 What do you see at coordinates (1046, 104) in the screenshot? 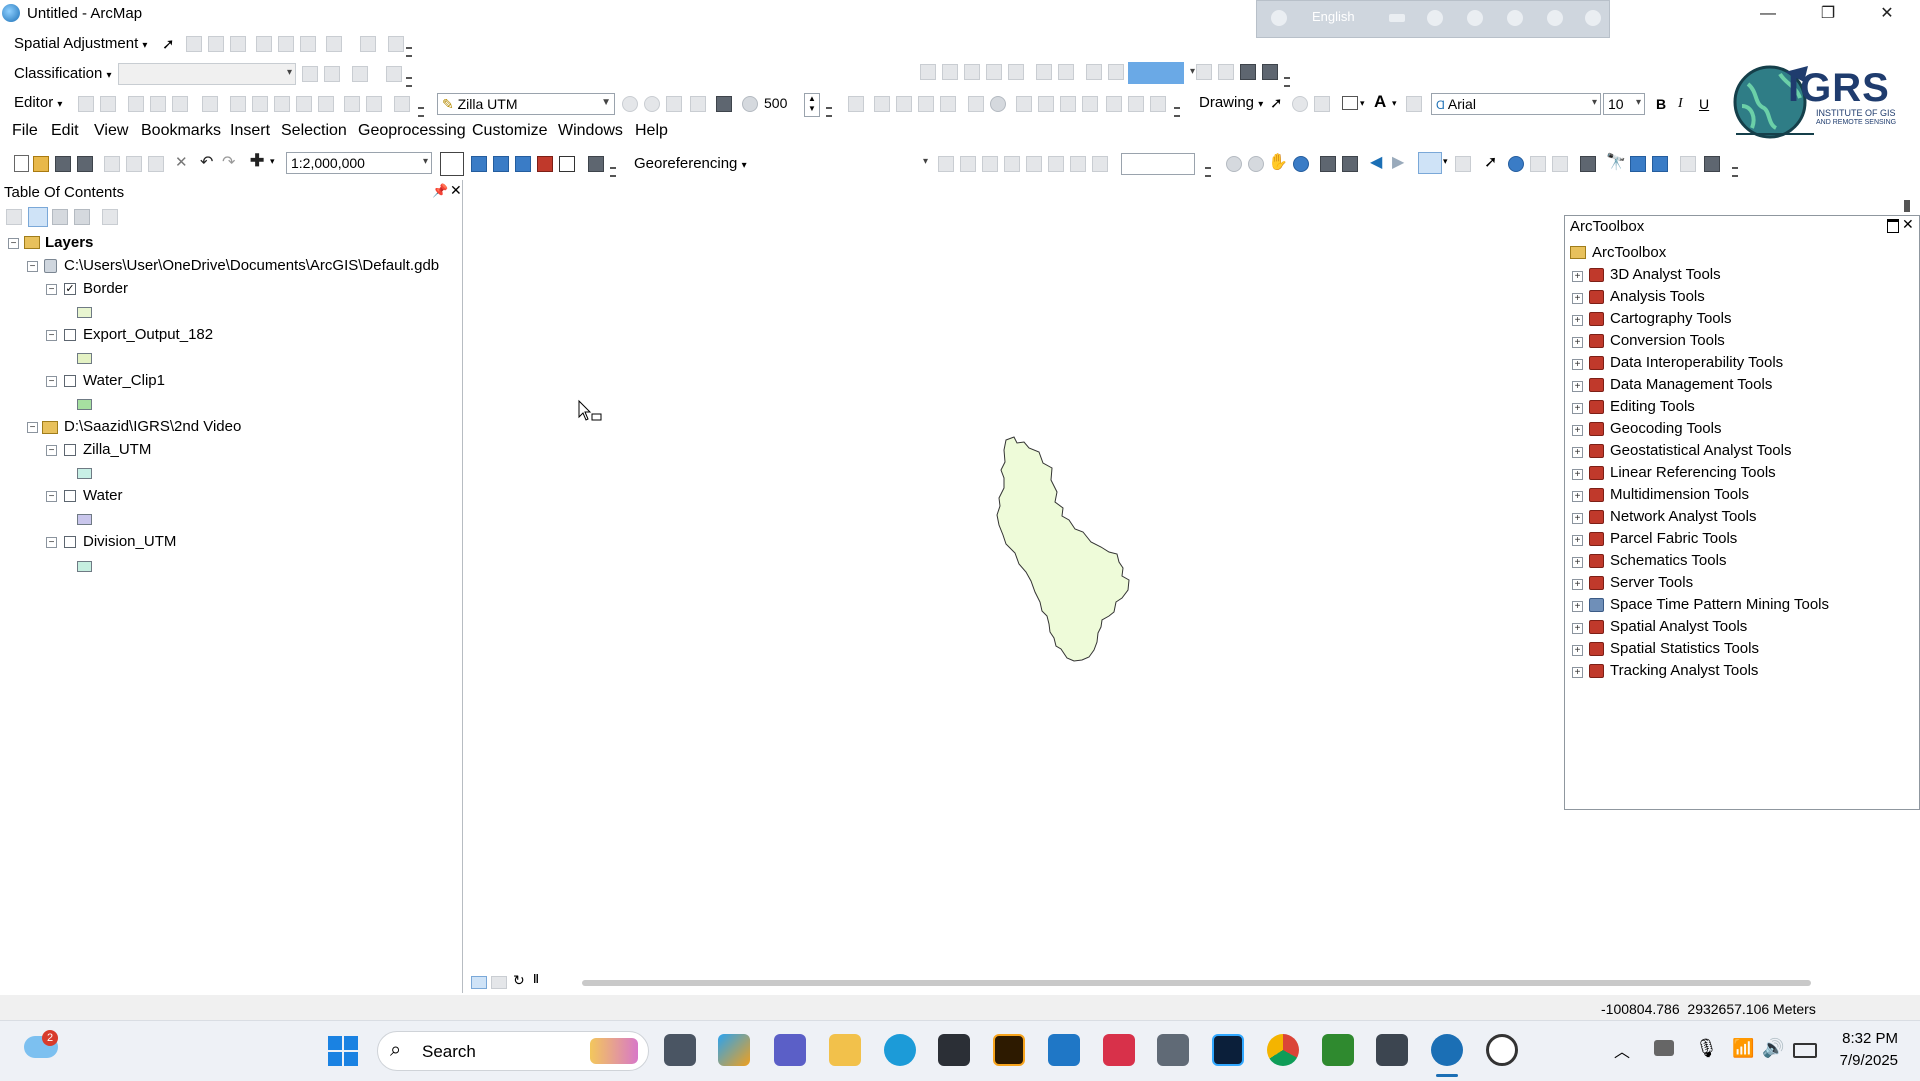
I see `merge-icon` at bounding box center [1046, 104].